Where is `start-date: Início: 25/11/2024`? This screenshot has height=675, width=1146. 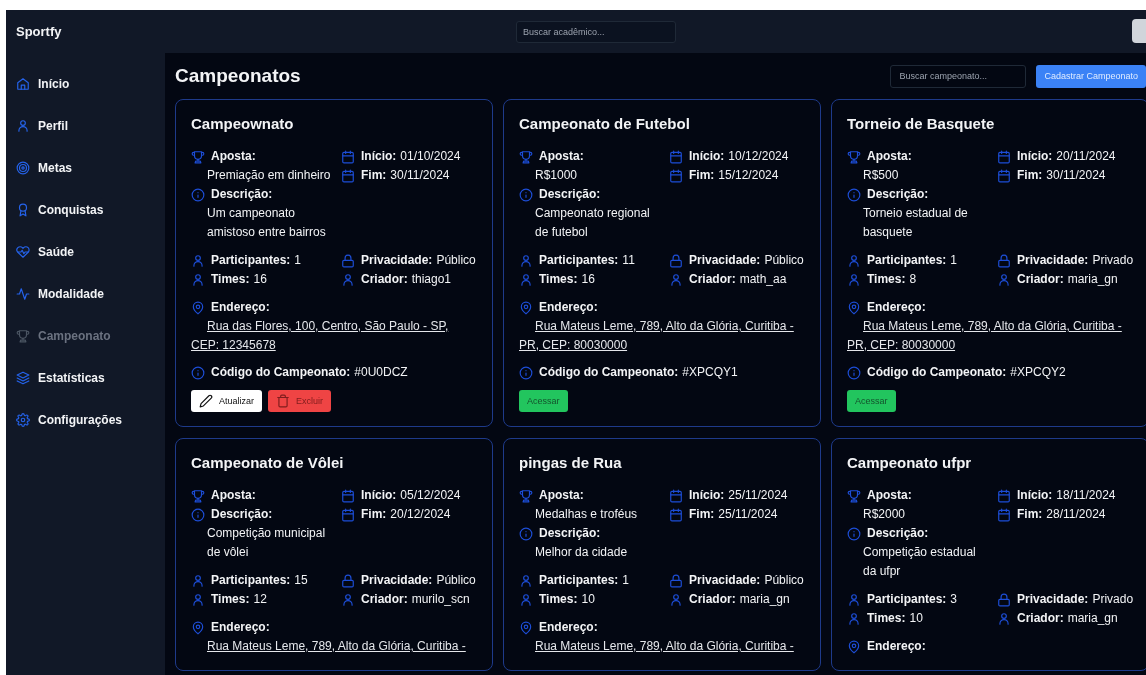 start-date: Início: 25/11/2024 is located at coordinates (738, 495).